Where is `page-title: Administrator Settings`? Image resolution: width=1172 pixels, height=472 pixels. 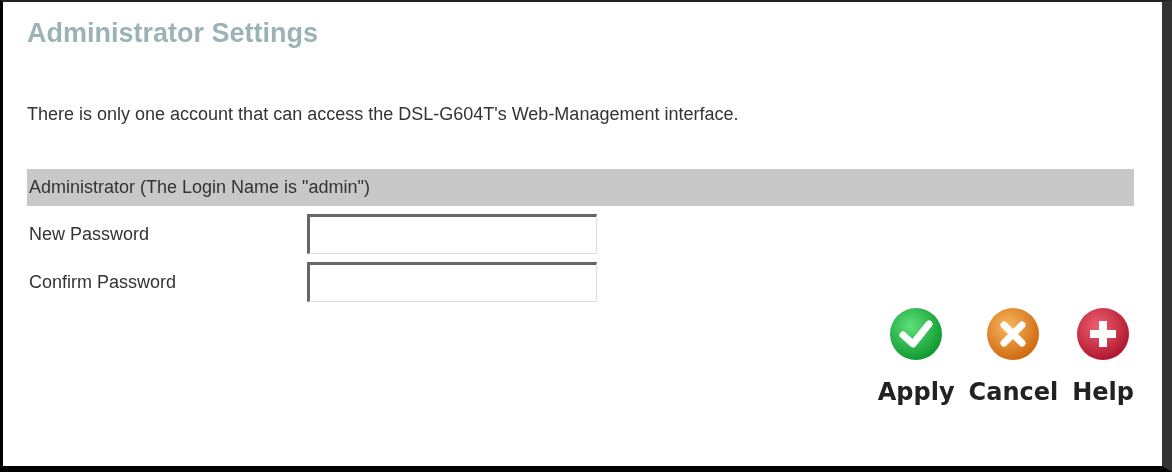
page-title: Administrator Settings is located at coordinates (173, 33).